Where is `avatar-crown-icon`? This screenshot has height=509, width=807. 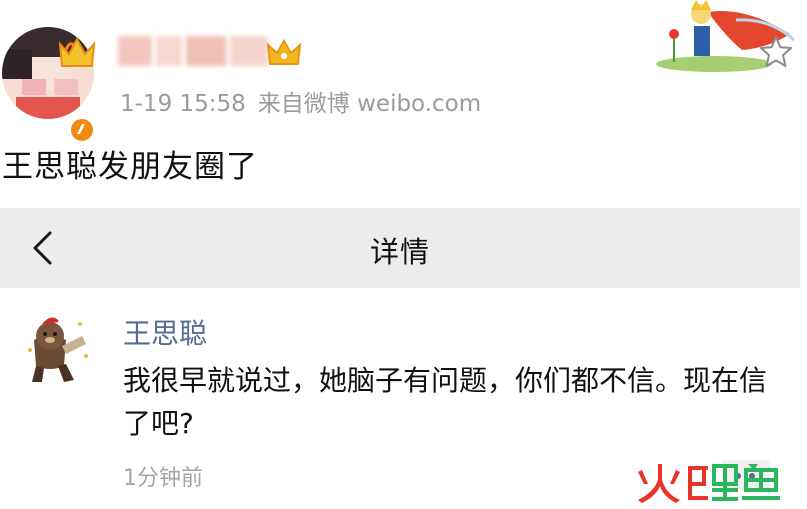 avatar-crown-icon is located at coordinates (77, 51).